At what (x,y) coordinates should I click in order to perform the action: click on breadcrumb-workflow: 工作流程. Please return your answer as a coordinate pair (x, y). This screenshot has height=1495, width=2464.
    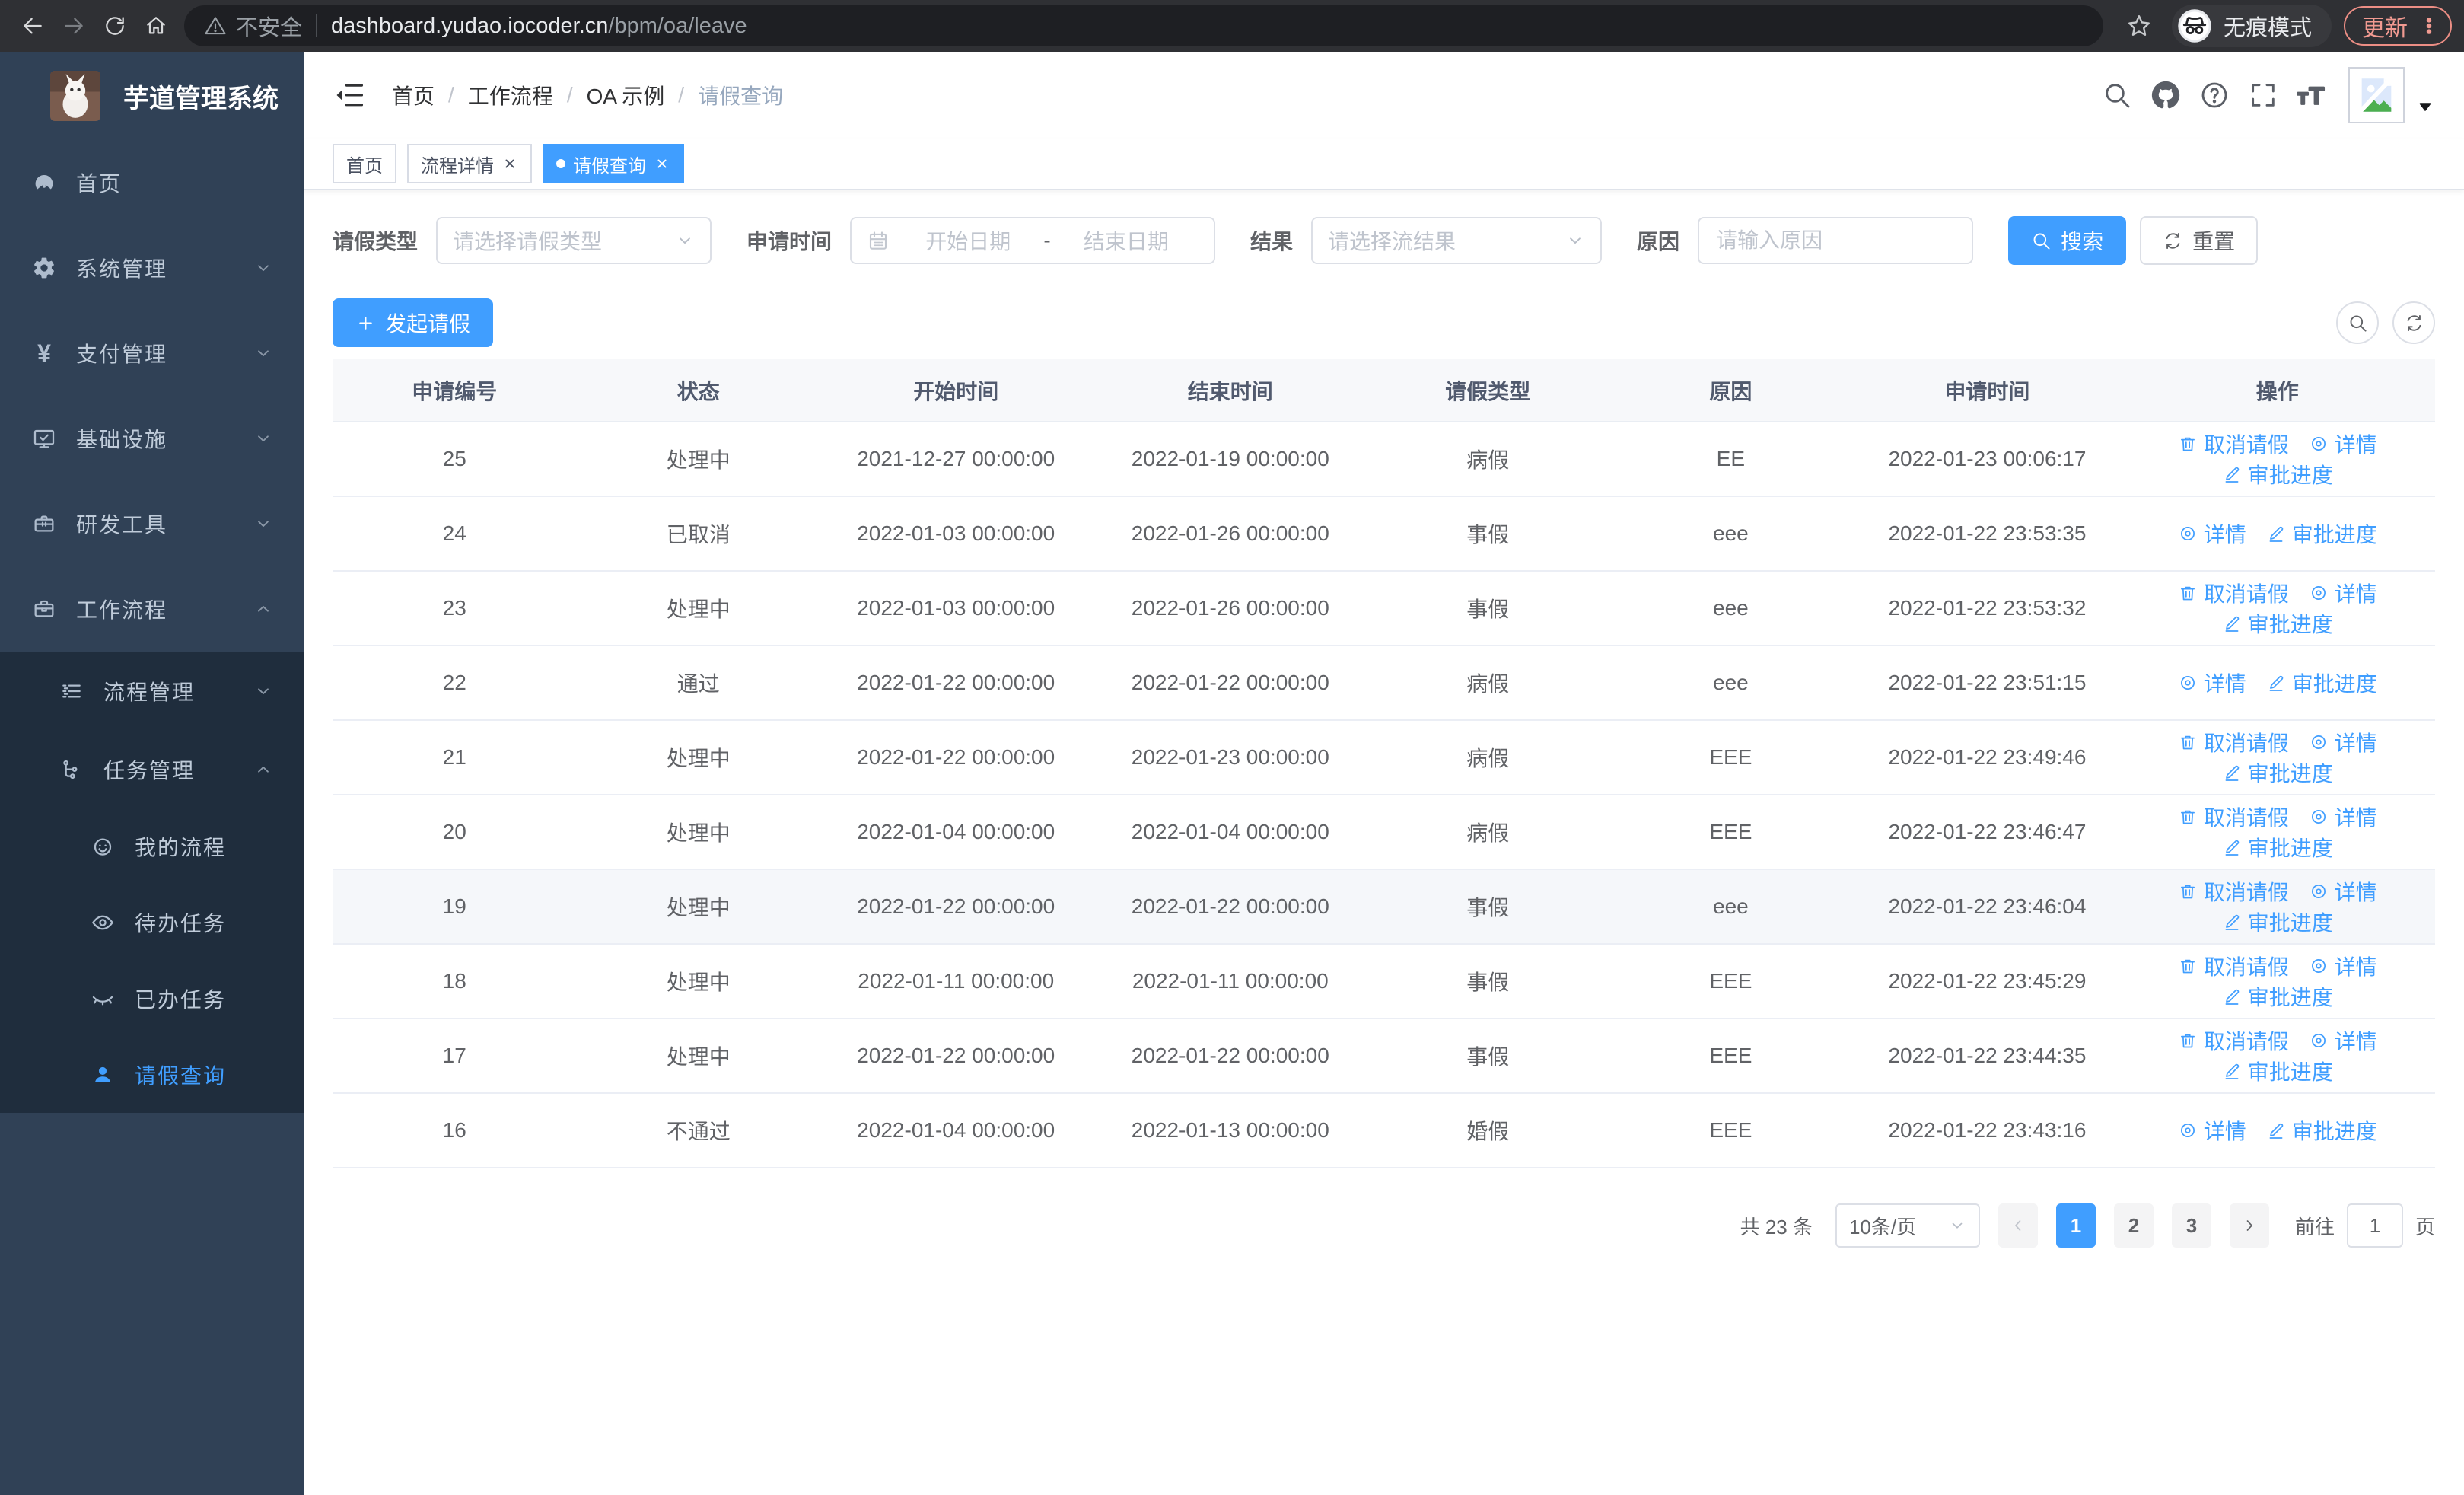
    Looking at the image, I should click on (510, 95).